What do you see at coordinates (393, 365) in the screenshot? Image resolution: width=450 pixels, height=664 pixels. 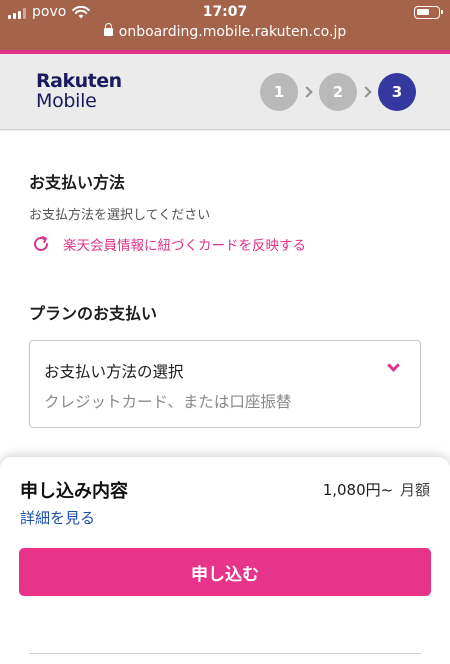 I see `chevron-down-icon` at bounding box center [393, 365].